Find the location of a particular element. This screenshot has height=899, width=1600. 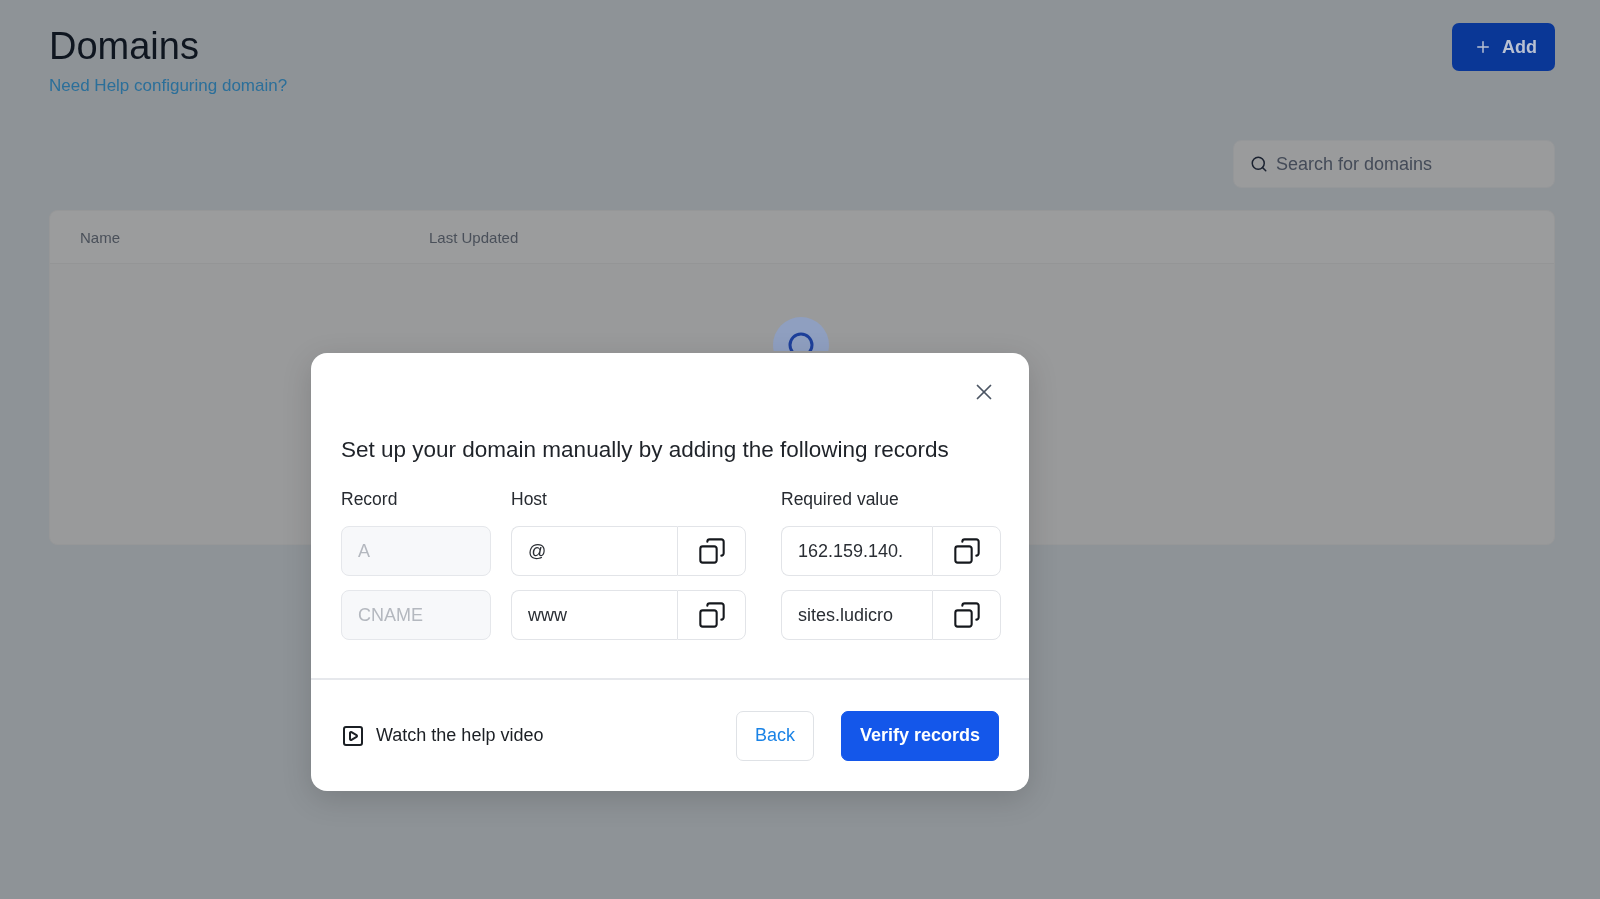

dialog-heading: Set up your domain manually by adding the following records is located at coordinates (645, 450).